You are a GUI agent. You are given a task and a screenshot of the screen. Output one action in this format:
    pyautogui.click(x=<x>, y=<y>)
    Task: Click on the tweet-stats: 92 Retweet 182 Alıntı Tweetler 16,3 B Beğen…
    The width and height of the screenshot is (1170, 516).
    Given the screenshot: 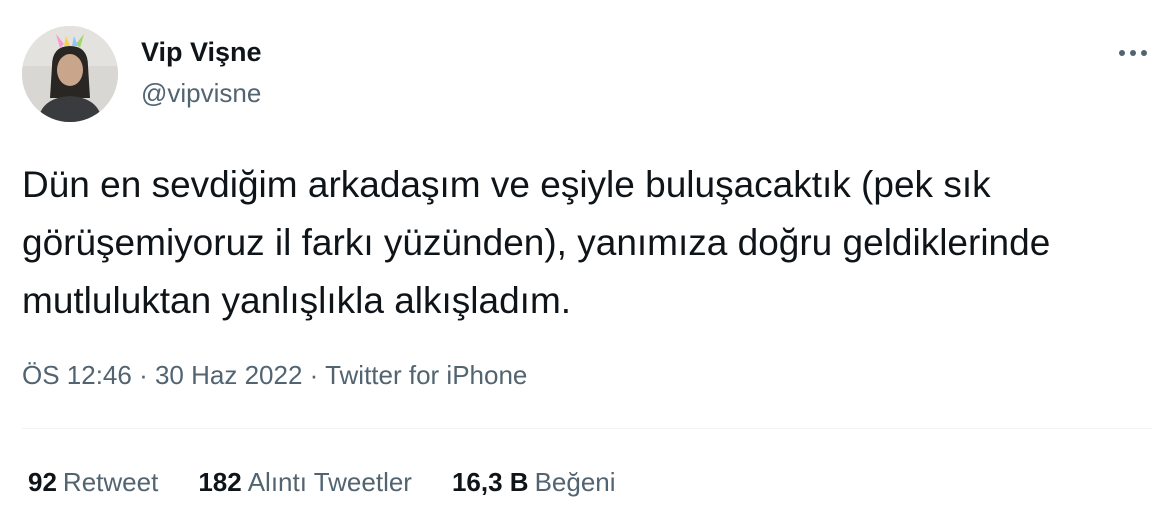 What is the action you would take?
    pyautogui.click(x=322, y=482)
    